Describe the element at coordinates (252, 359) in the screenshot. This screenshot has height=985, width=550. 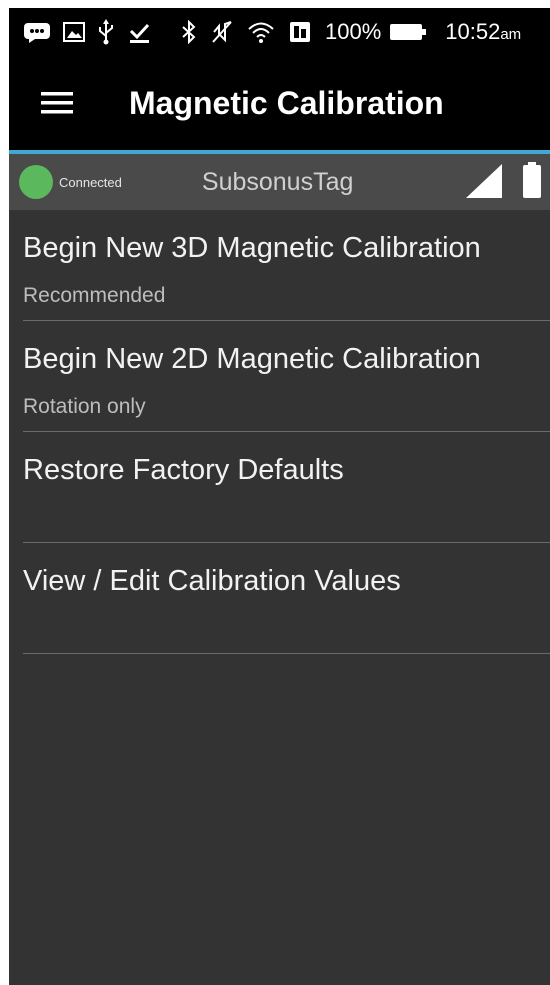
I see `list-item-title: Begin New 2D Magnetic Calibration` at that location.